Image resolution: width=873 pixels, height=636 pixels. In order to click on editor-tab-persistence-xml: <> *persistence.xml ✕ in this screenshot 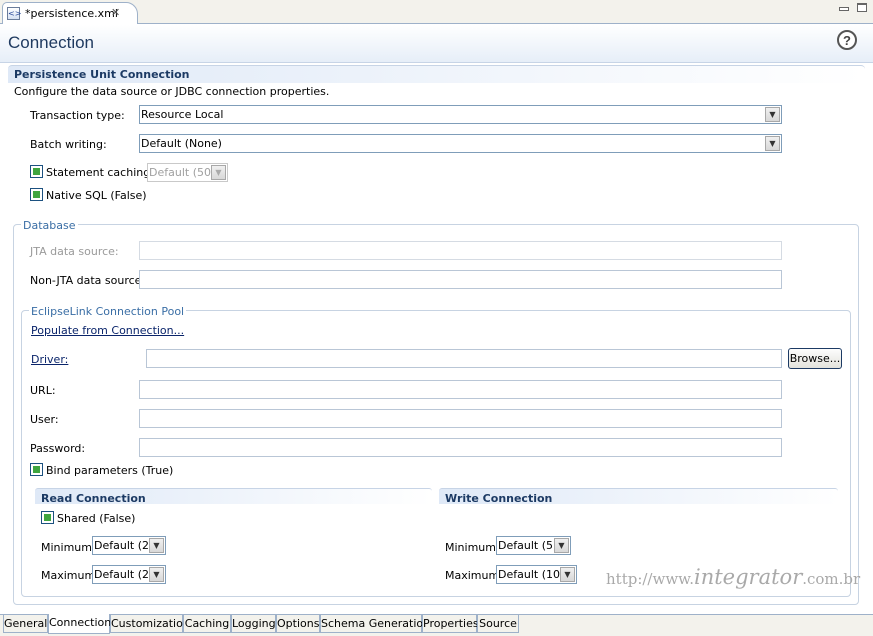, I will do `click(70, 13)`.